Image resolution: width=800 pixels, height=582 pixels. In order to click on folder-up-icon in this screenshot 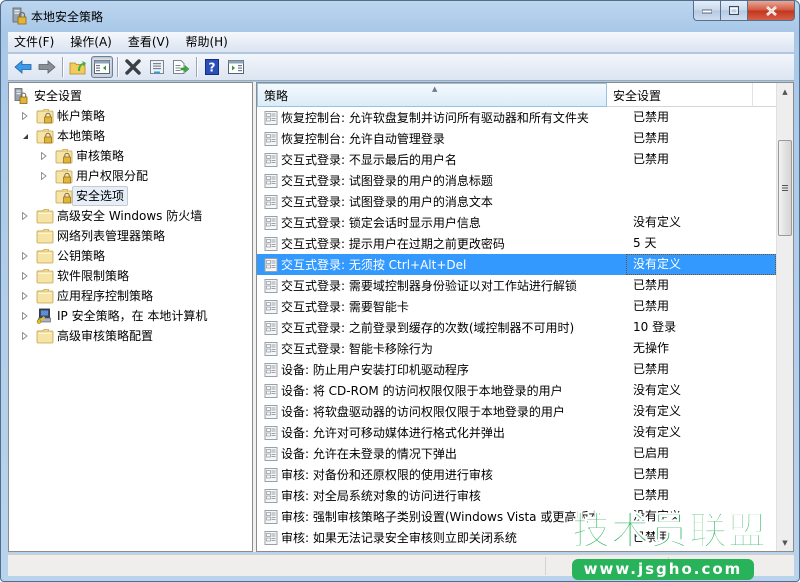, I will do `click(77, 68)`.